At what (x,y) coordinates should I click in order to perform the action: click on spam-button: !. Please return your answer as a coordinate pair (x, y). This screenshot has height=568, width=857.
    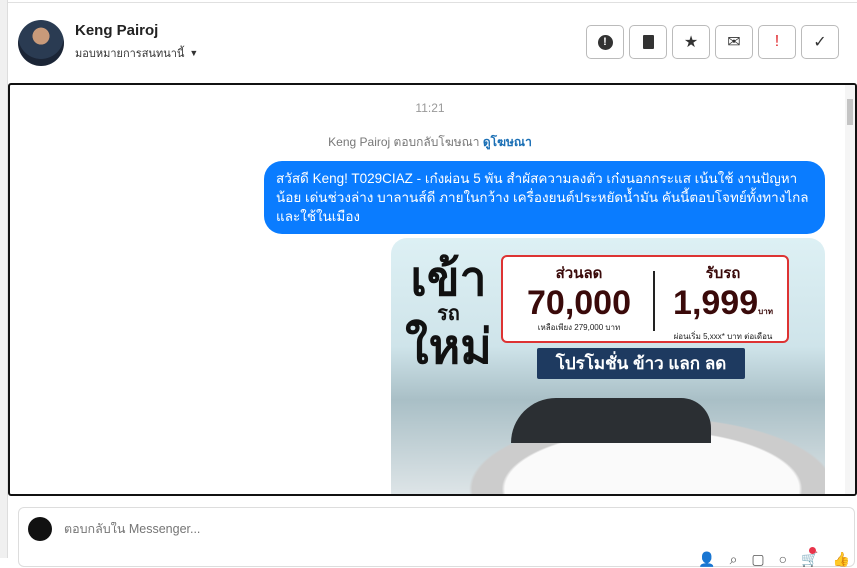
    Looking at the image, I should click on (605, 42).